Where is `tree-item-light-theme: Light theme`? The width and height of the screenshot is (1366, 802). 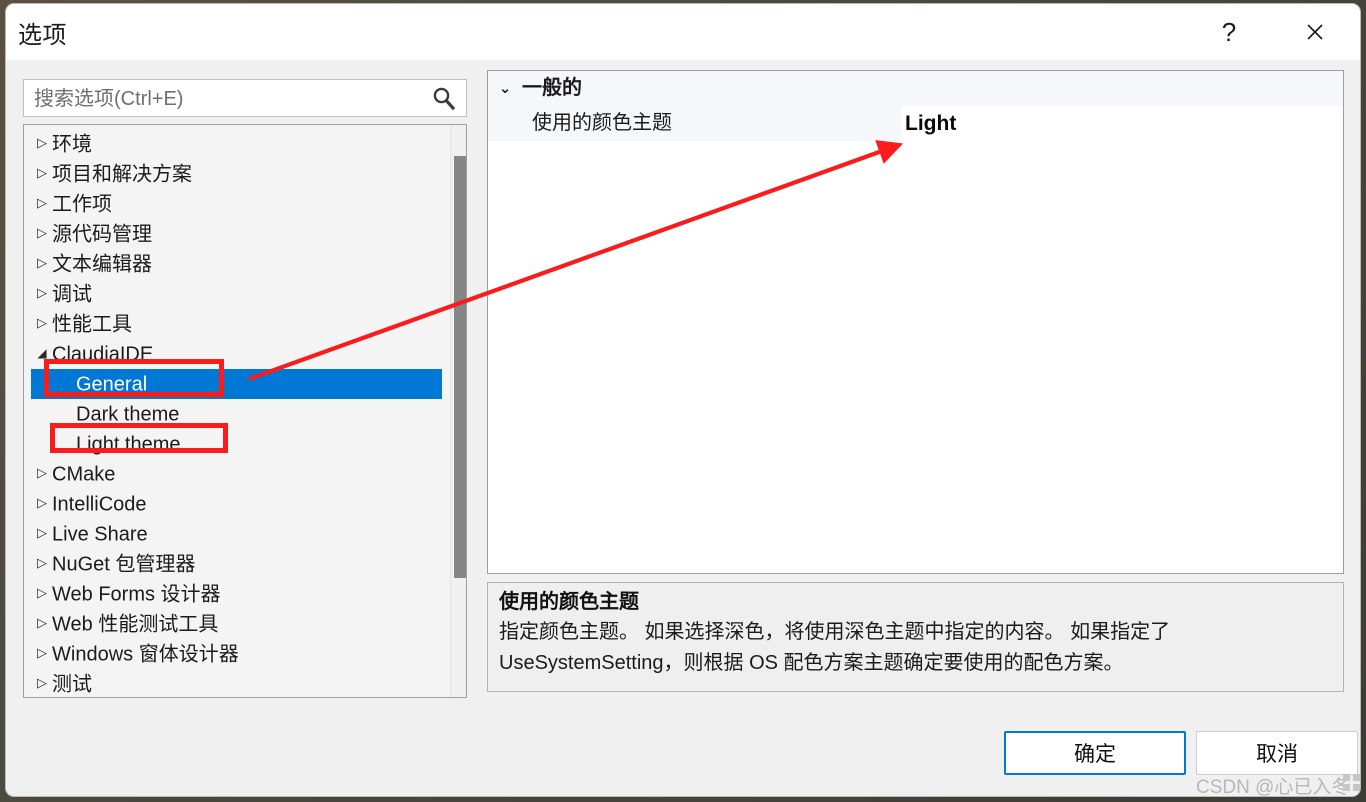
tree-item-light-theme: Light theme is located at coordinates (238, 444).